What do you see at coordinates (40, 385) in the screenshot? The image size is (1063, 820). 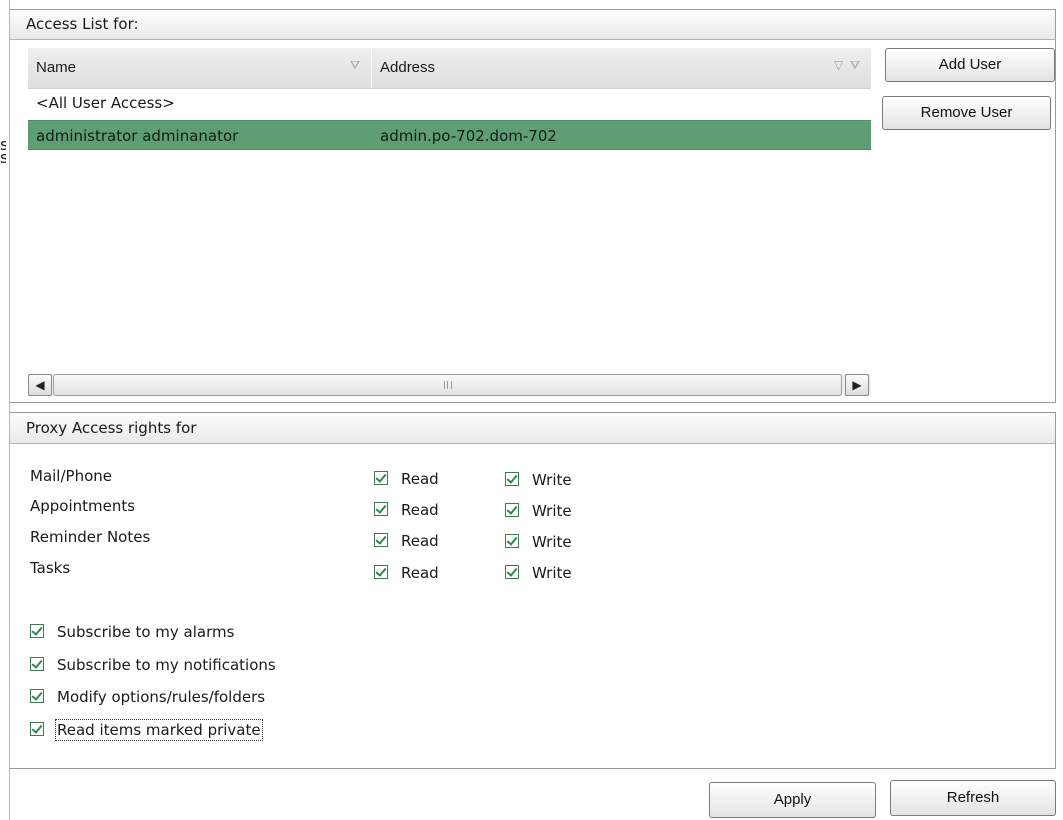 I see `scroll-left-arrow-icon: ◀` at bounding box center [40, 385].